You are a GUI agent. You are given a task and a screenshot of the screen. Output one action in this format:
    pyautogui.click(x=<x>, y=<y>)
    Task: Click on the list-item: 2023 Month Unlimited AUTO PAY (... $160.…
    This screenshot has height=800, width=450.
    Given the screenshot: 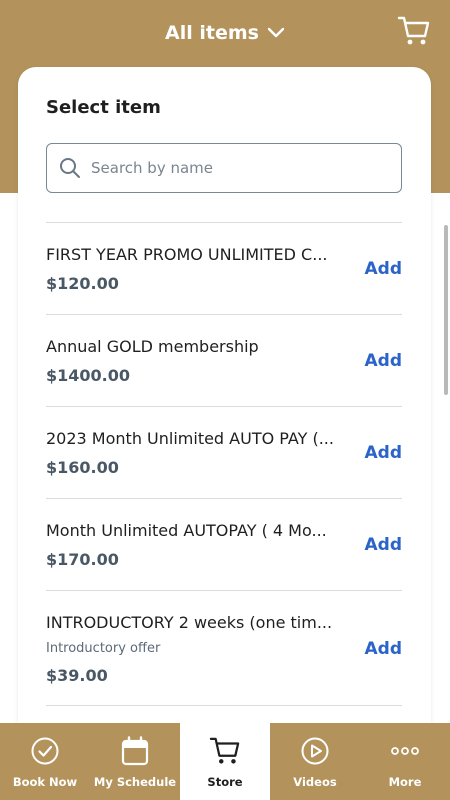 What is the action you would take?
    pyautogui.click(x=224, y=452)
    